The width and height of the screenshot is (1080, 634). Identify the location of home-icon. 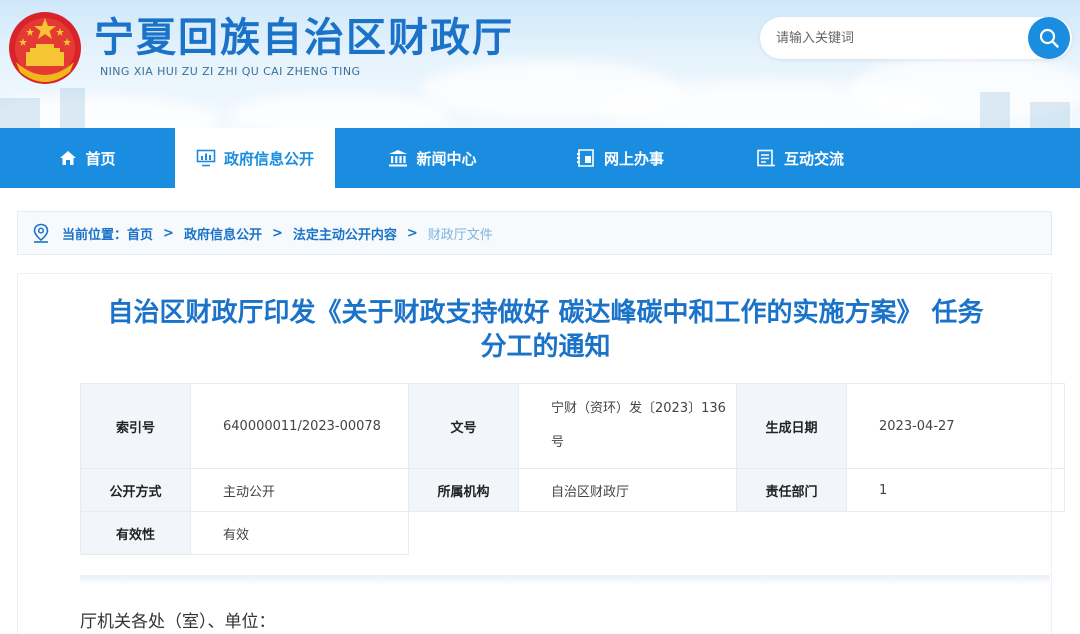
(68, 158).